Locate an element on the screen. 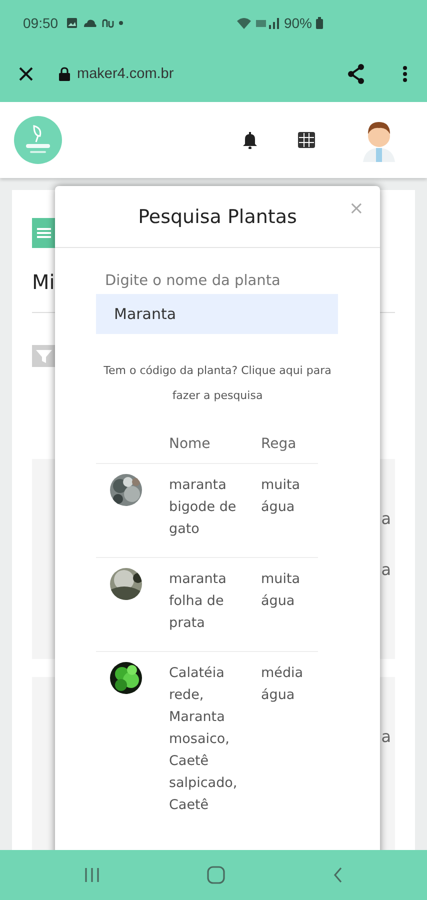 This screenshot has width=427, height=900. share-icon is located at coordinates (356, 74).